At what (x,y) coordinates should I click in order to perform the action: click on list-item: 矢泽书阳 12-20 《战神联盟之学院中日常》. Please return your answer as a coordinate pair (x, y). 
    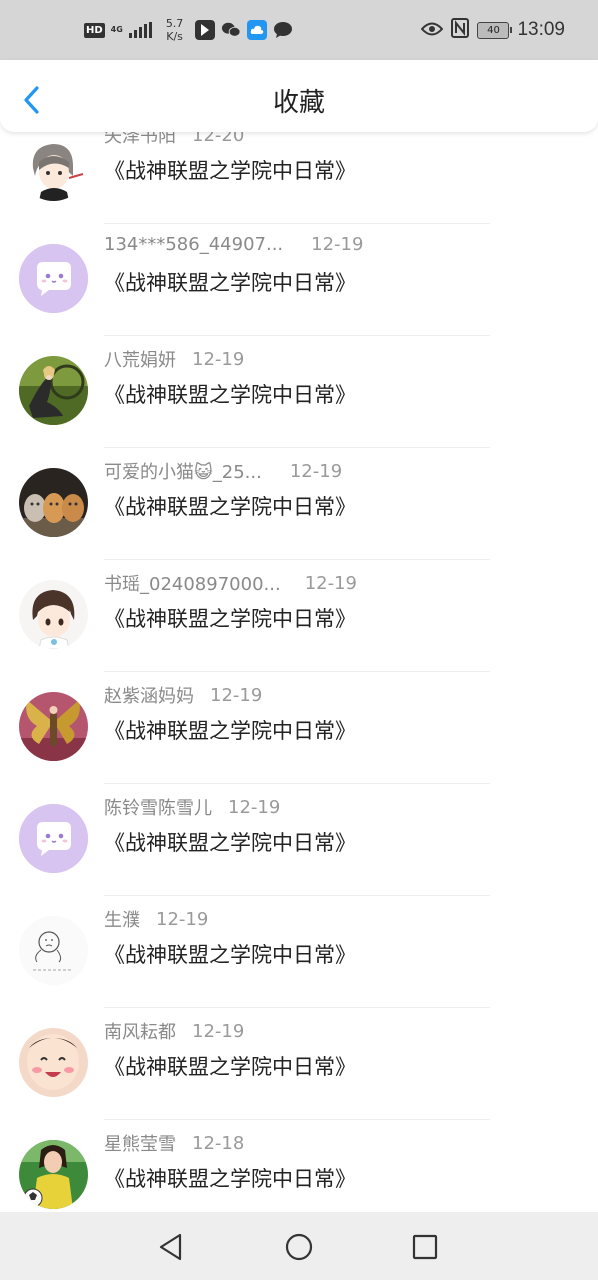
    Looking at the image, I should click on (299, 178).